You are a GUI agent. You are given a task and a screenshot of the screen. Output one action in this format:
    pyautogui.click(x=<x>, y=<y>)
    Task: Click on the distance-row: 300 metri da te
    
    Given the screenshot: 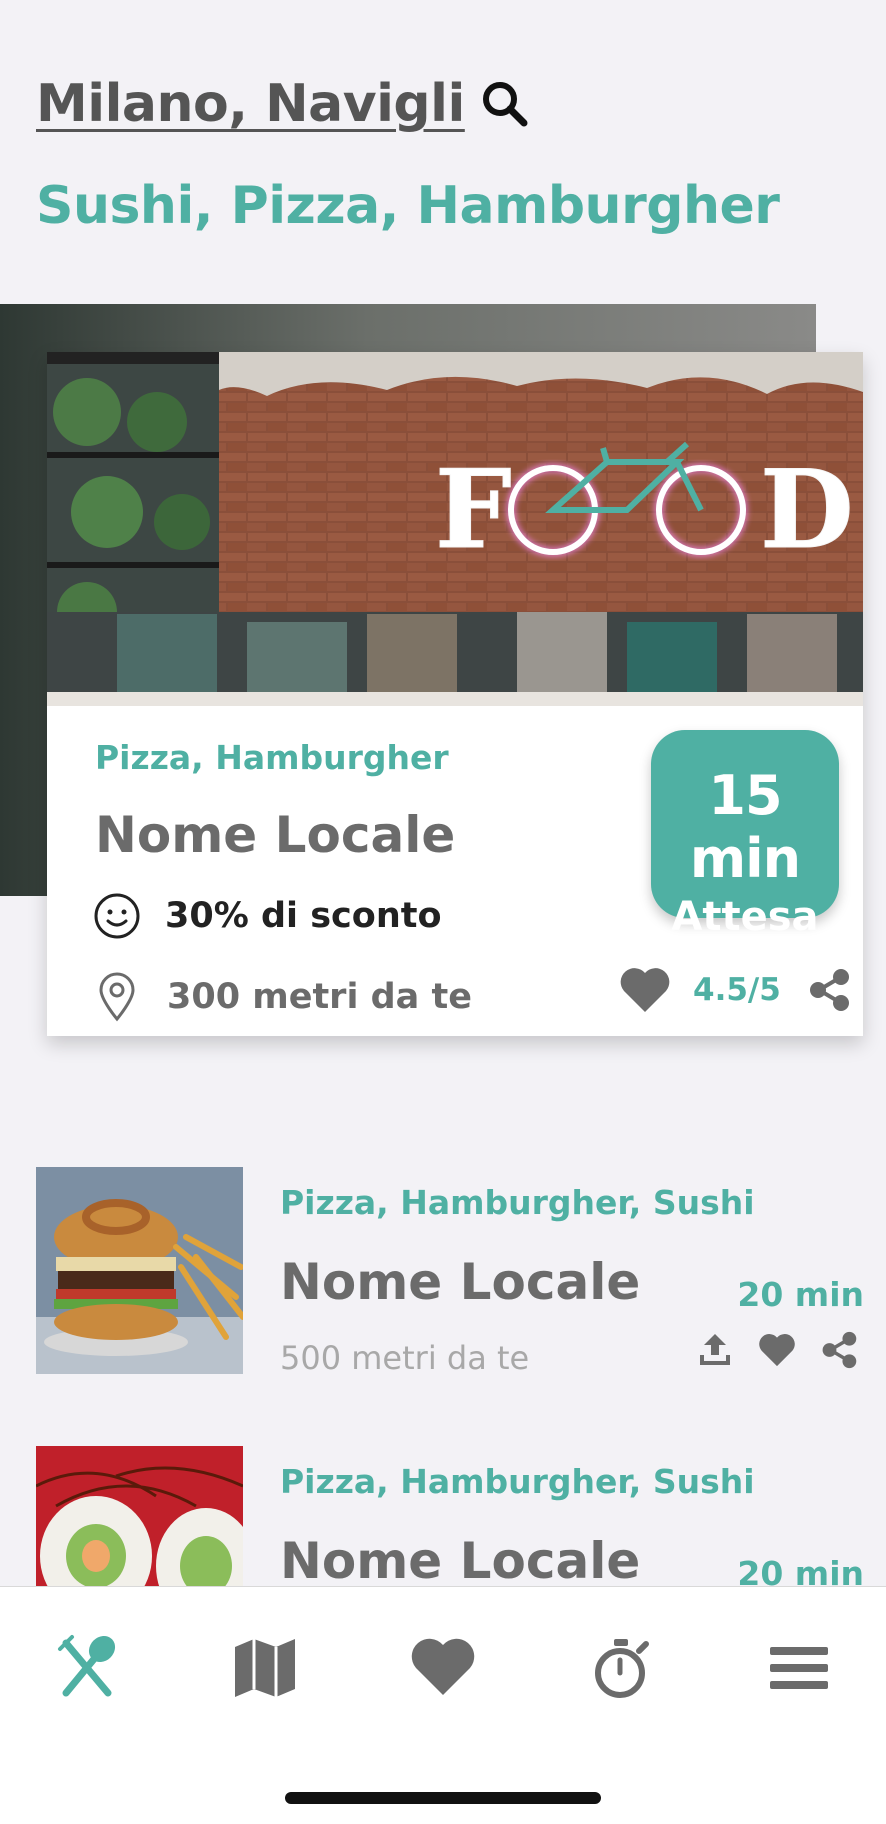 What is the action you would take?
    pyautogui.click(x=284, y=997)
    